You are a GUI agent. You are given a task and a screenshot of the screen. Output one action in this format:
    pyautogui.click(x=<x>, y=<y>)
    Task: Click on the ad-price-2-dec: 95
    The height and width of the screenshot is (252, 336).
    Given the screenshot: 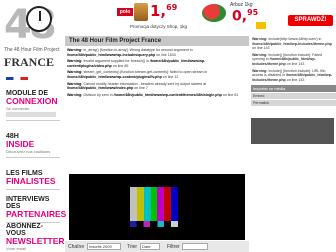 What is the action you would take?
    pyautogui.click(x=253, y=12)
    